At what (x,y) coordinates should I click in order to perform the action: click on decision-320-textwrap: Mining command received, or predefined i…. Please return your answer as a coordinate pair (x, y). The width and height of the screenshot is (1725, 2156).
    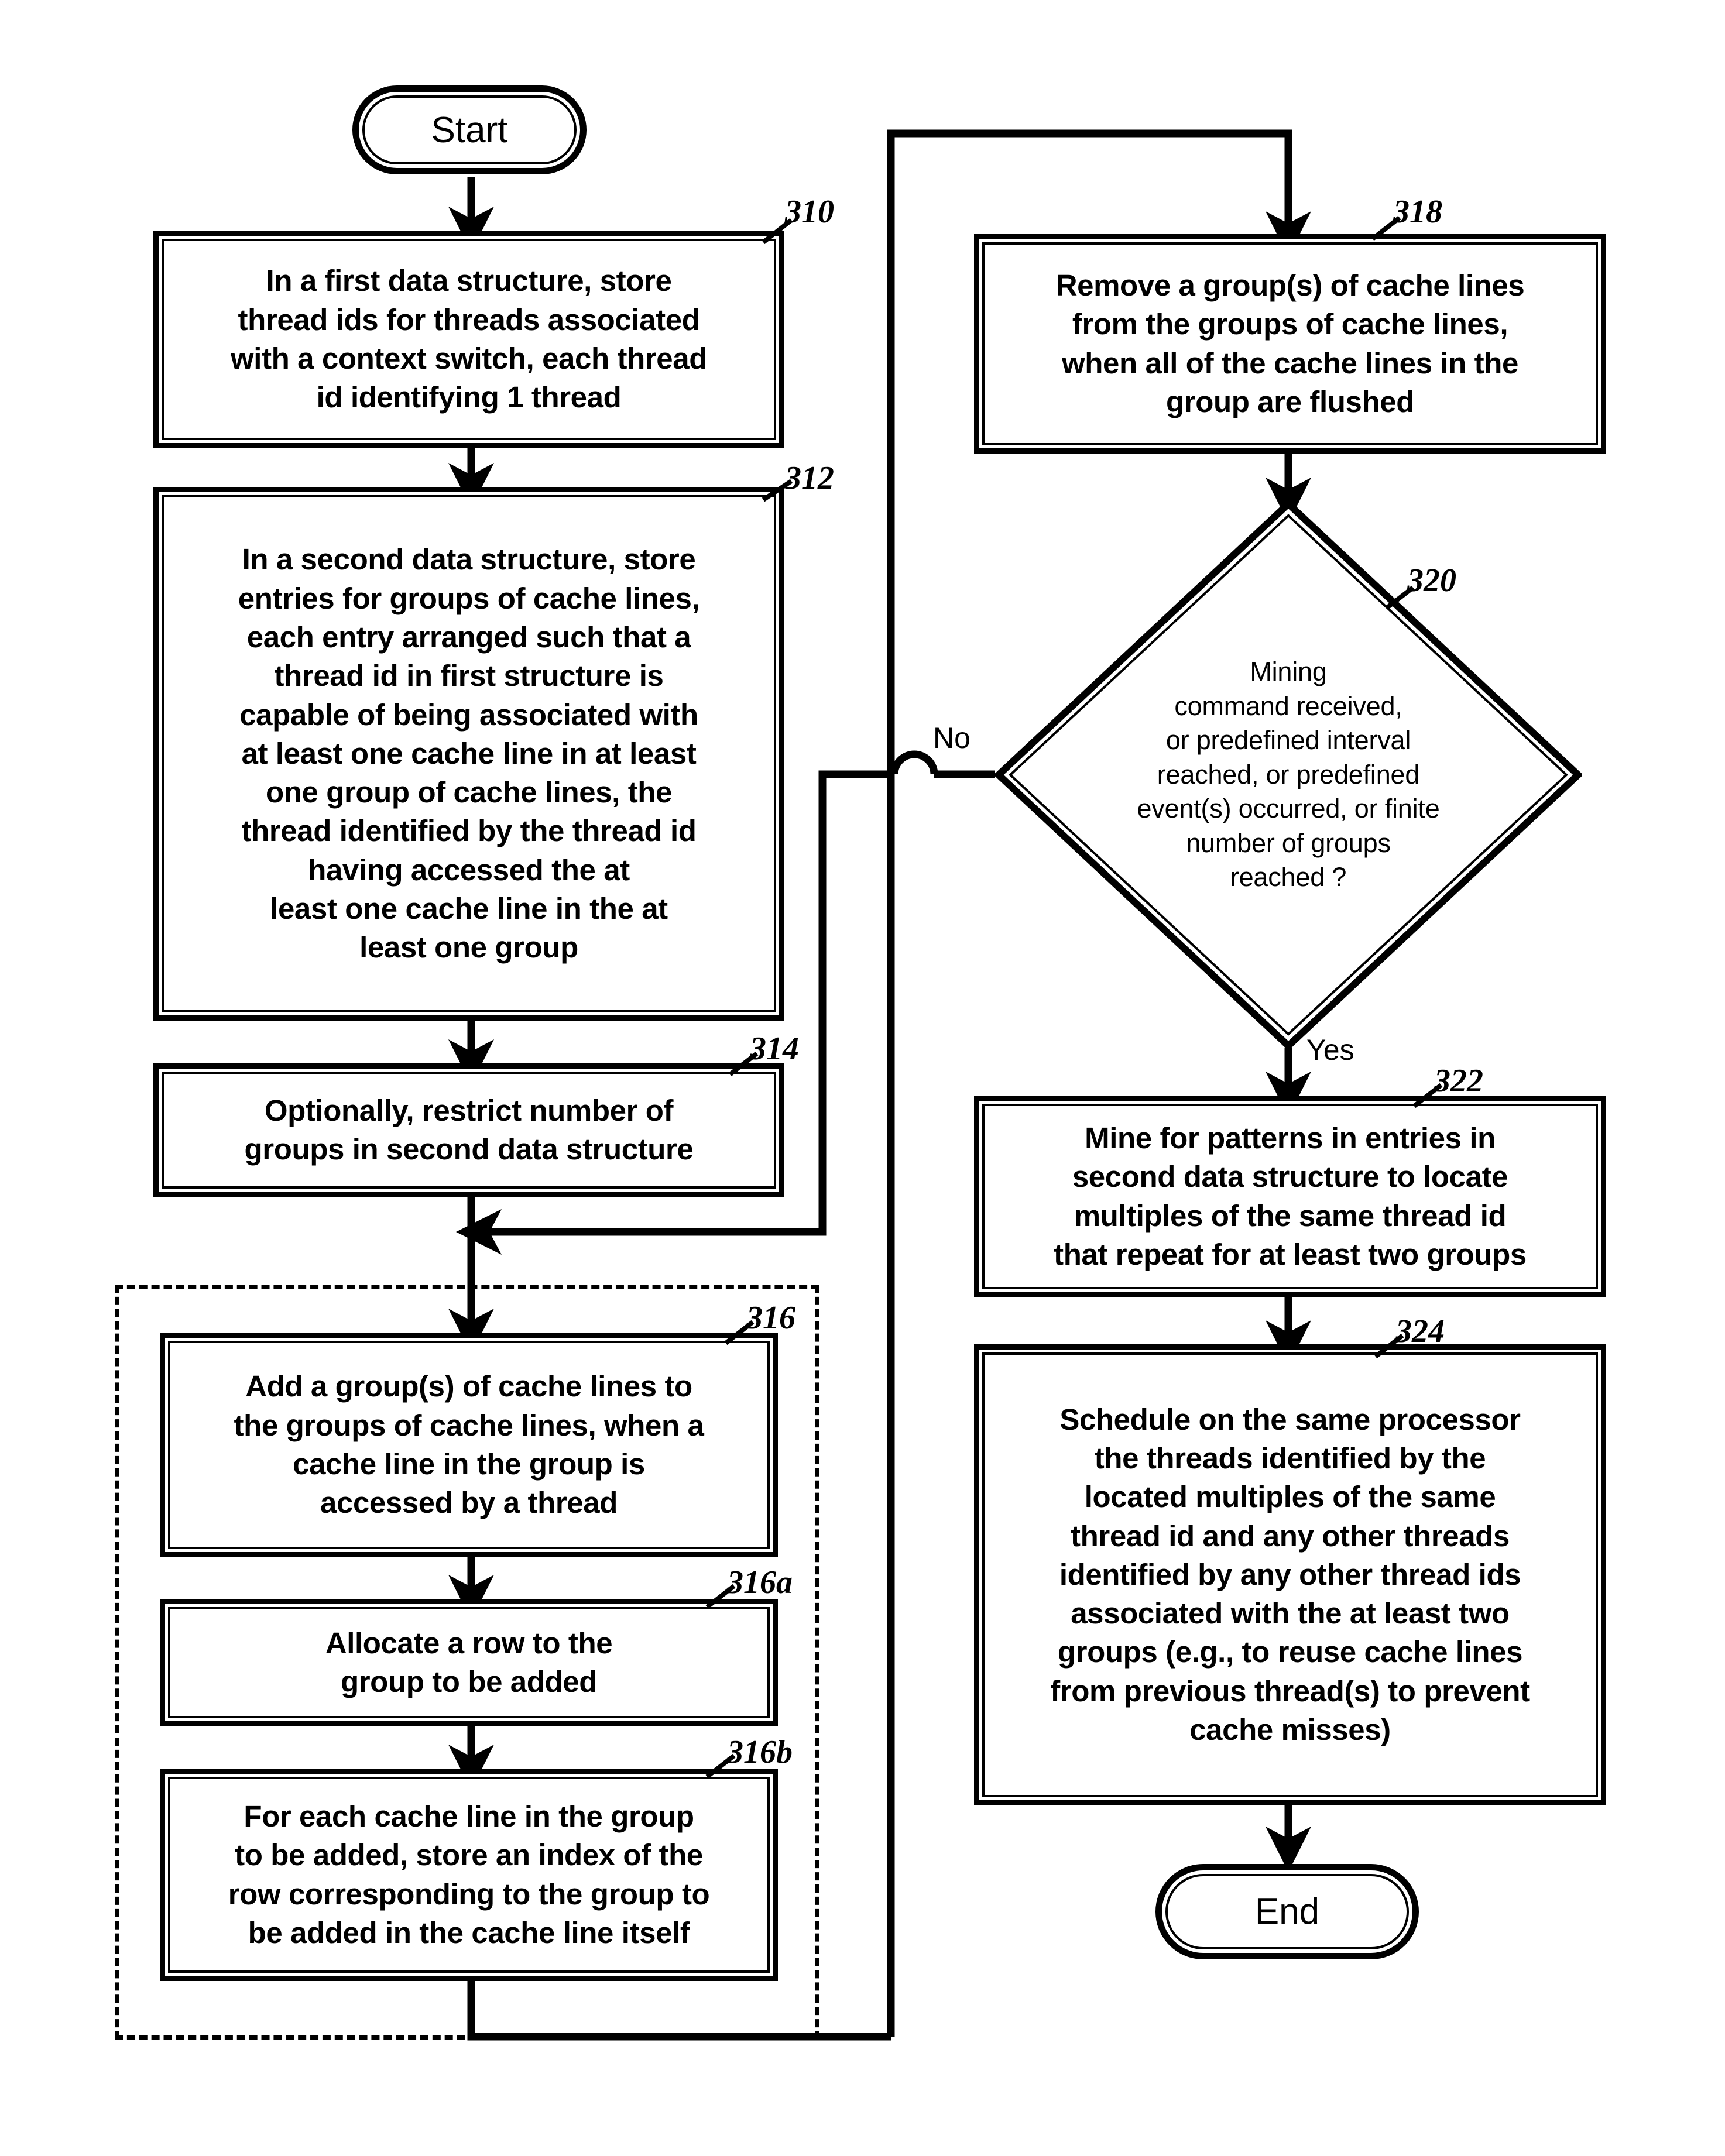
    Looking at the image, I should click on (1288, 774).